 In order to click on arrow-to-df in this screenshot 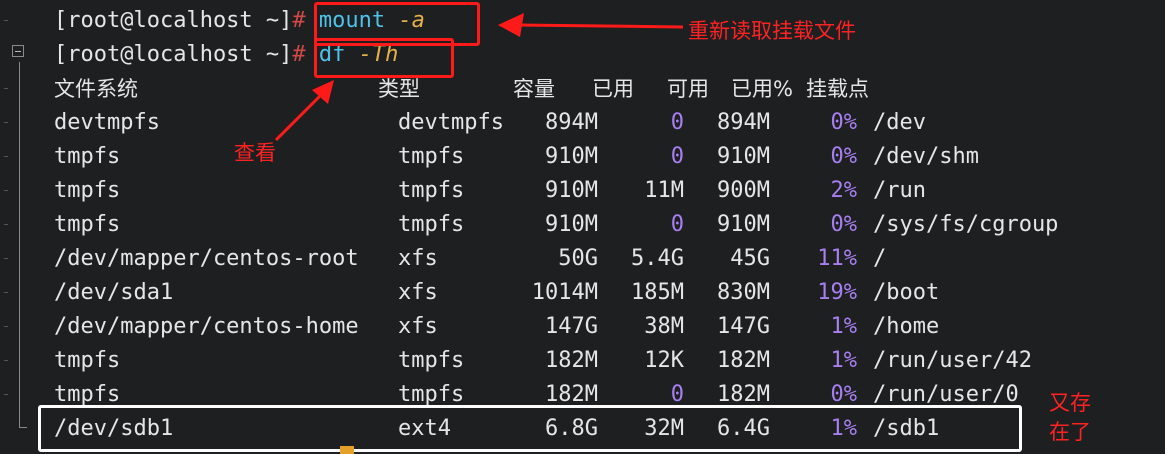, I will do `click(300, 116)`.